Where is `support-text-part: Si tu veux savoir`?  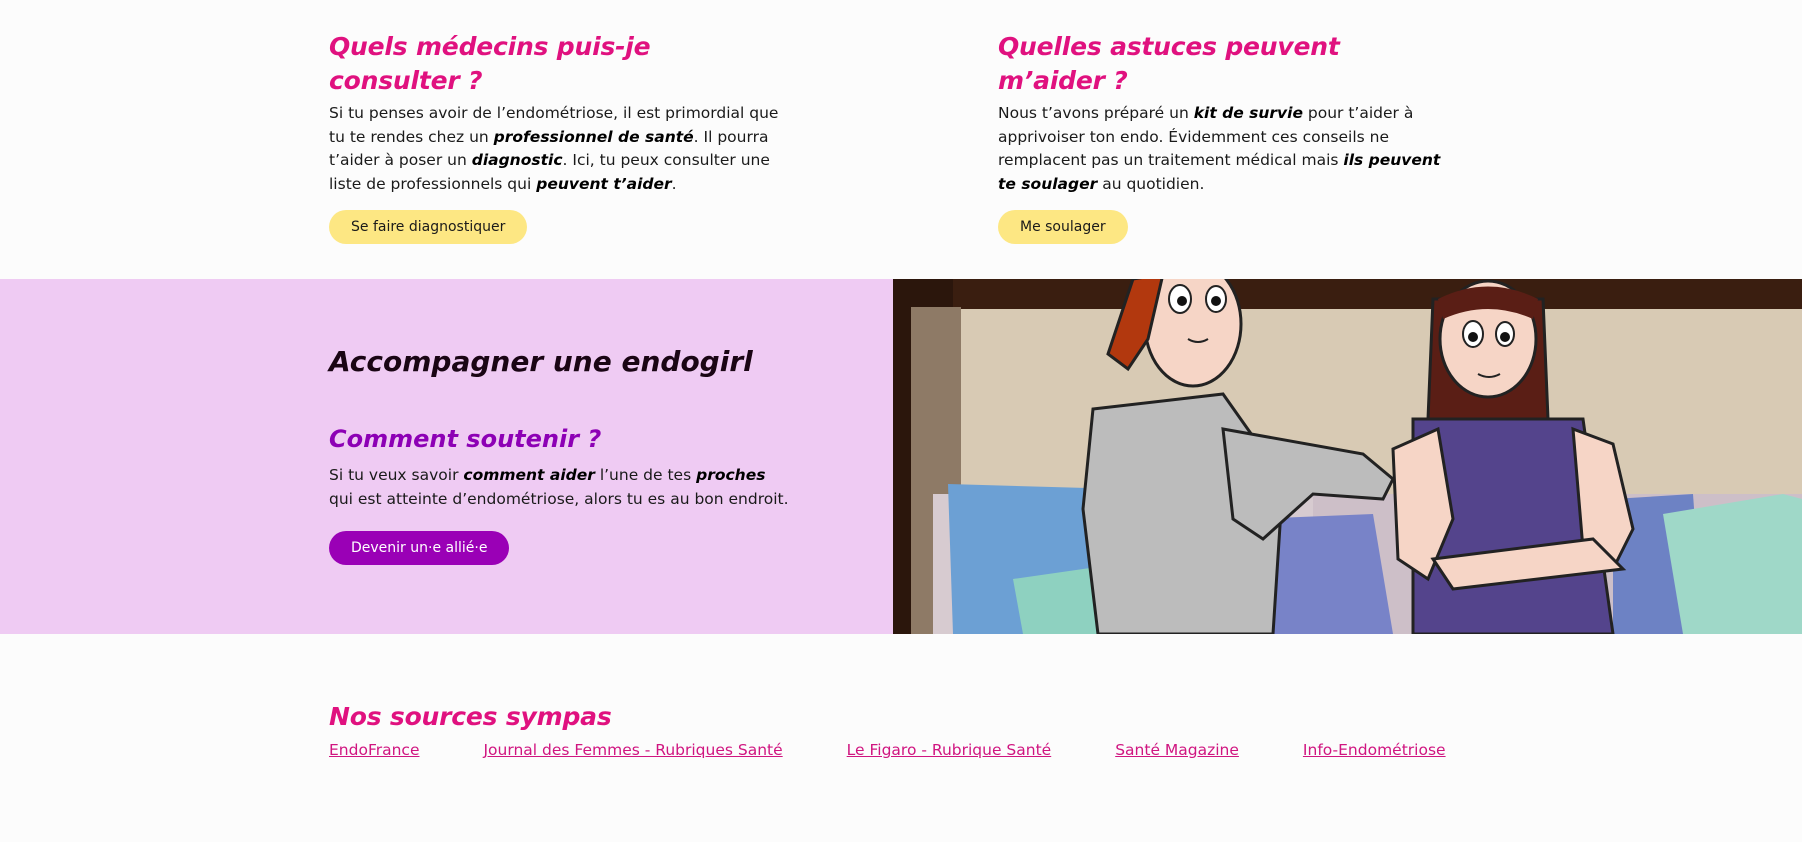 support-text-part: Si tu veux savoir is located at coordinates (396, 475).